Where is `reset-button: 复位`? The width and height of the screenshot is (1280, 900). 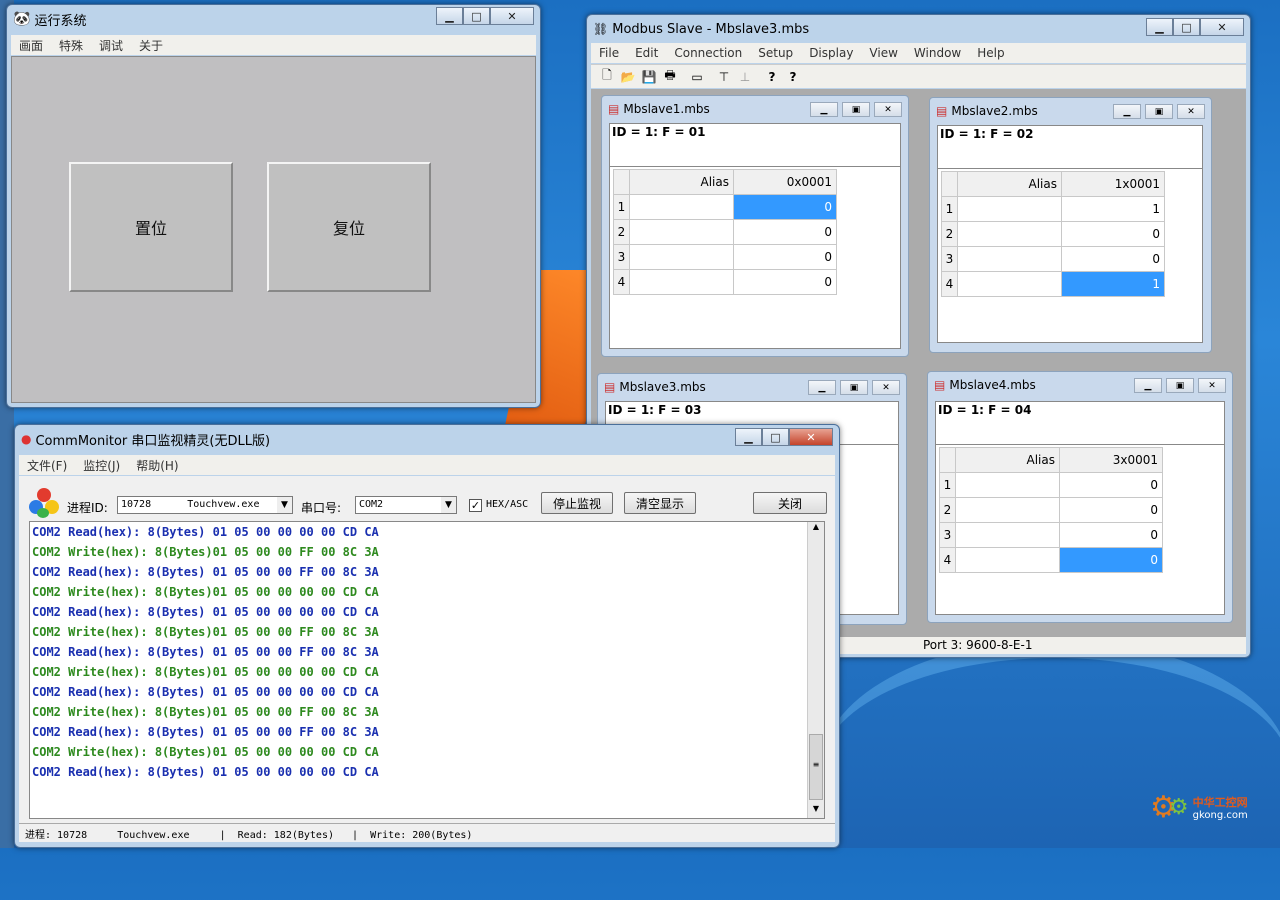
reset-button: 复位 is located at coordinates (349, 227).